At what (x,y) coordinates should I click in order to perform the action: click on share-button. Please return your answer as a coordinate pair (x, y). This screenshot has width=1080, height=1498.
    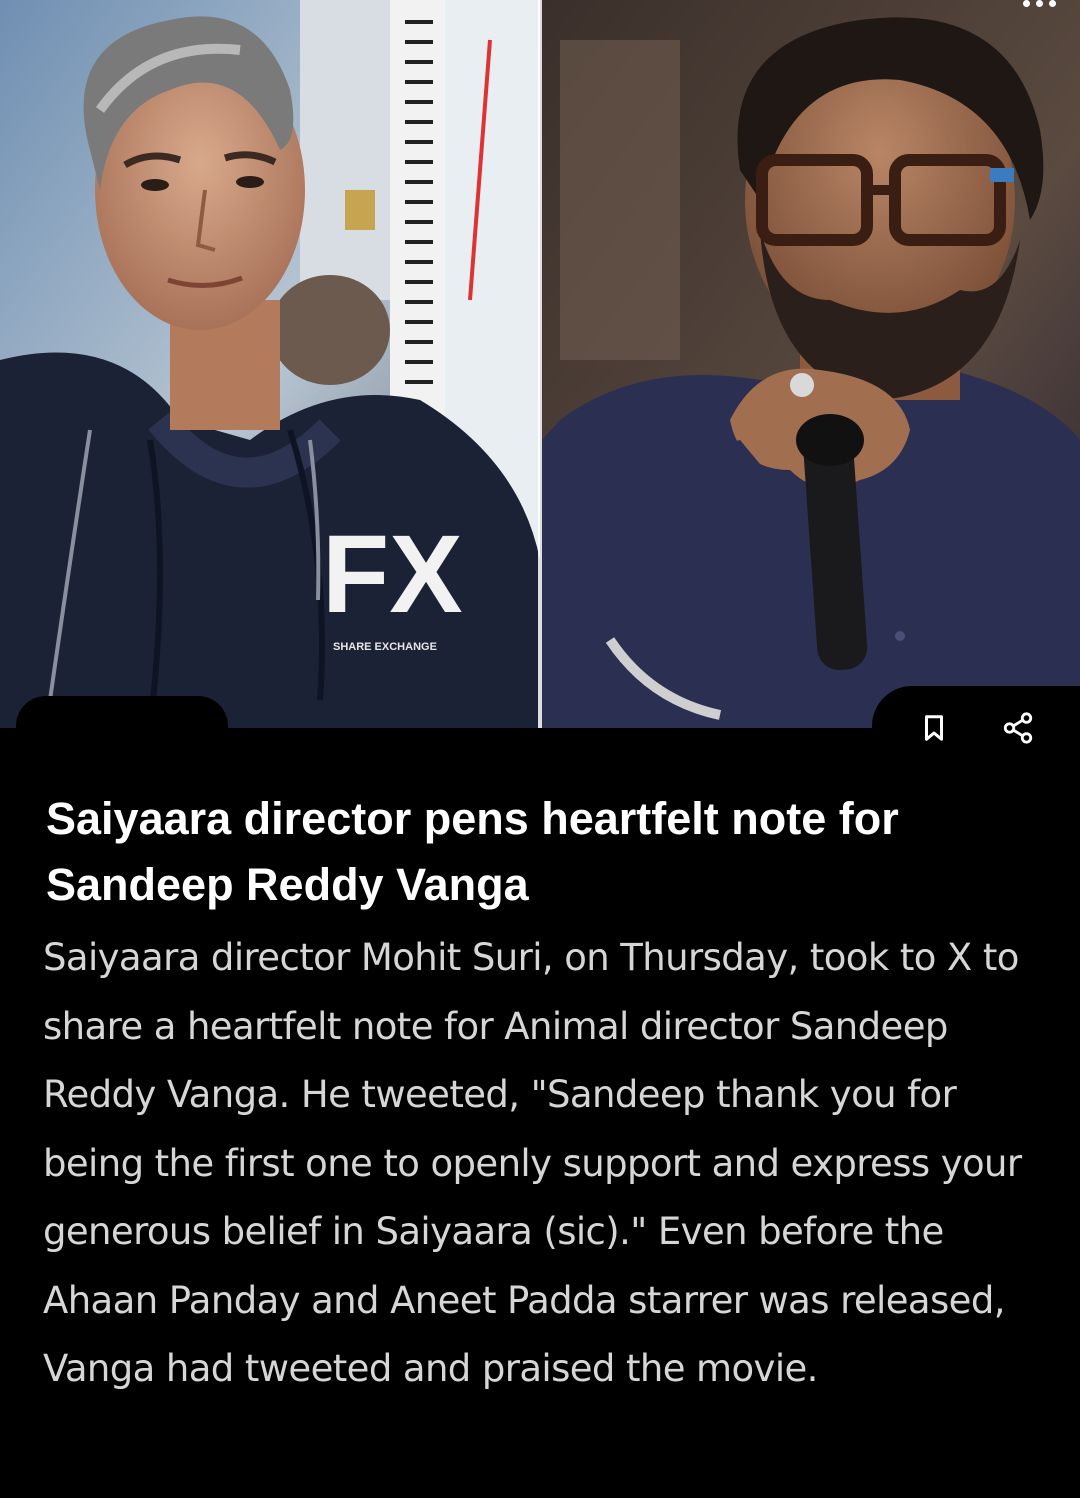
    Looking at the image, I should click on (1018, 728).